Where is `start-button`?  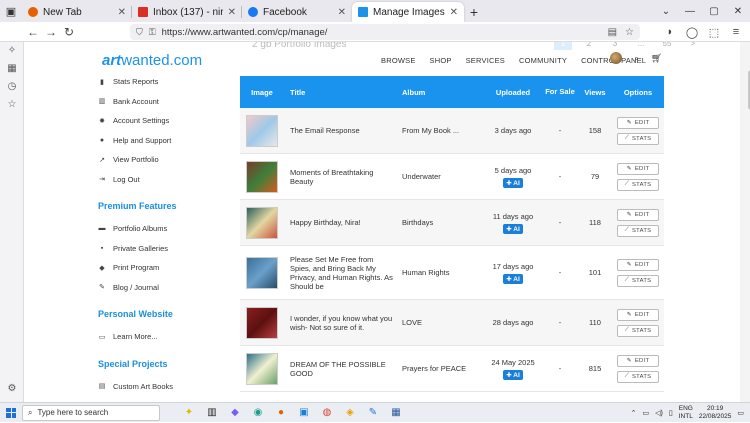
start-button is located at coordinates (11, 413).